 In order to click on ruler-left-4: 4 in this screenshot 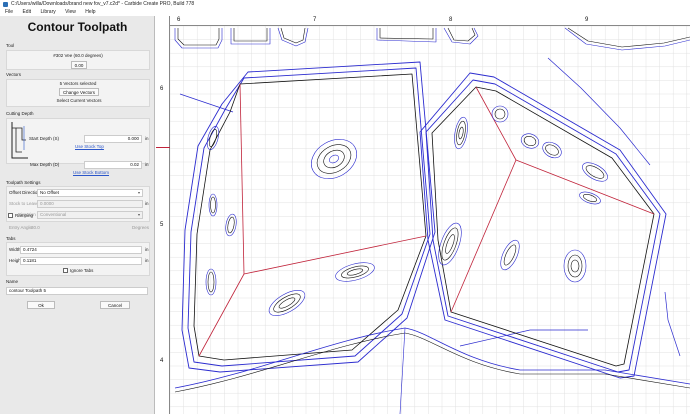, I will do `click(162, 361)`.